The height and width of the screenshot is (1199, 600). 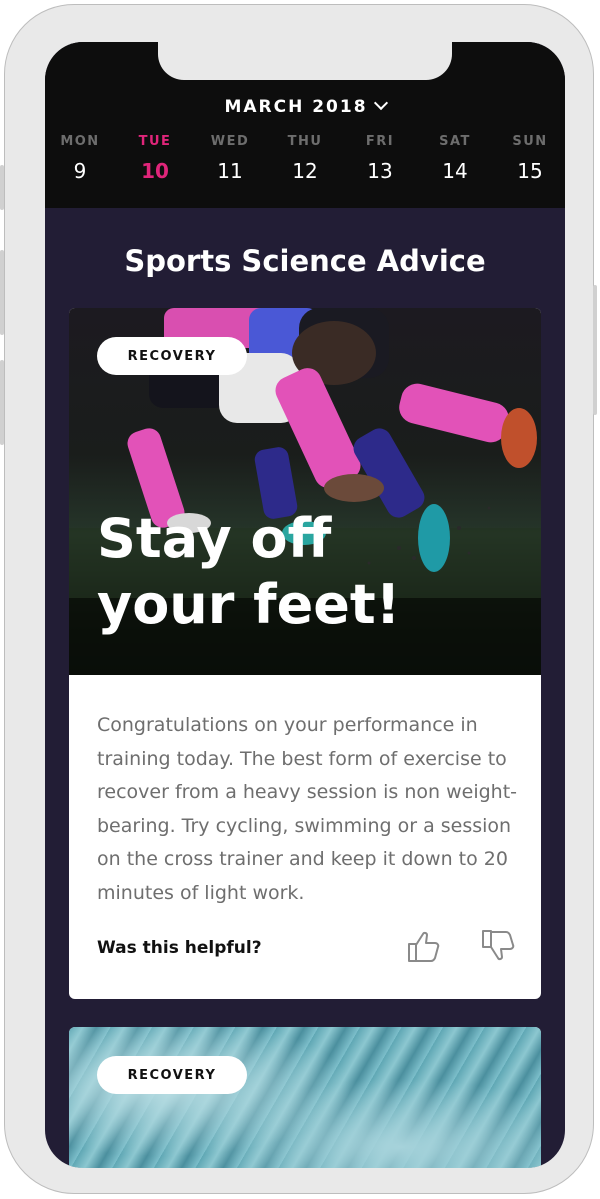 What do you see at coordinates (2, 187) in the screenshot?
I see `side-button-silent` at bounding box center [2, 187].